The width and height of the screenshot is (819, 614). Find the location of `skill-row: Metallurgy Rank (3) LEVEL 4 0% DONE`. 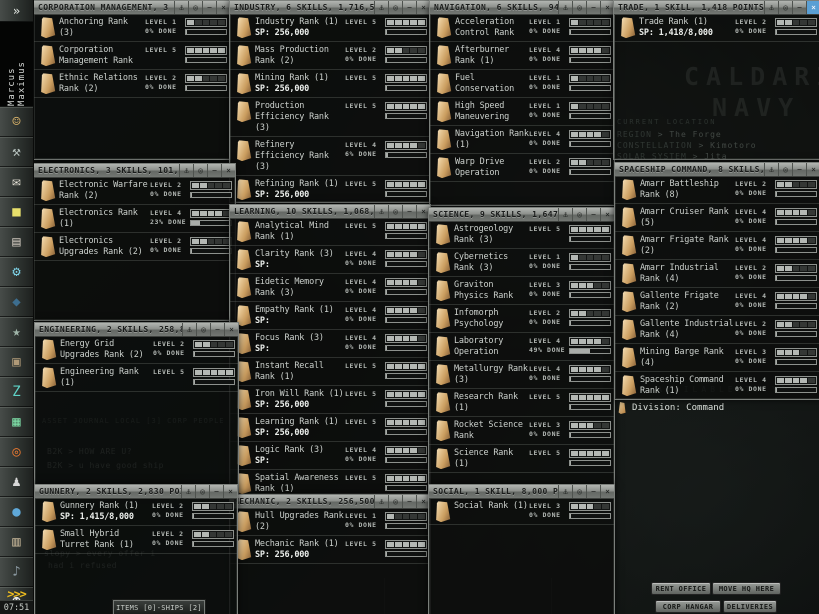

skill-row: Metallurgy Rank (3) LEVEL 4 0% DONE is located at coordinates (521, 375).